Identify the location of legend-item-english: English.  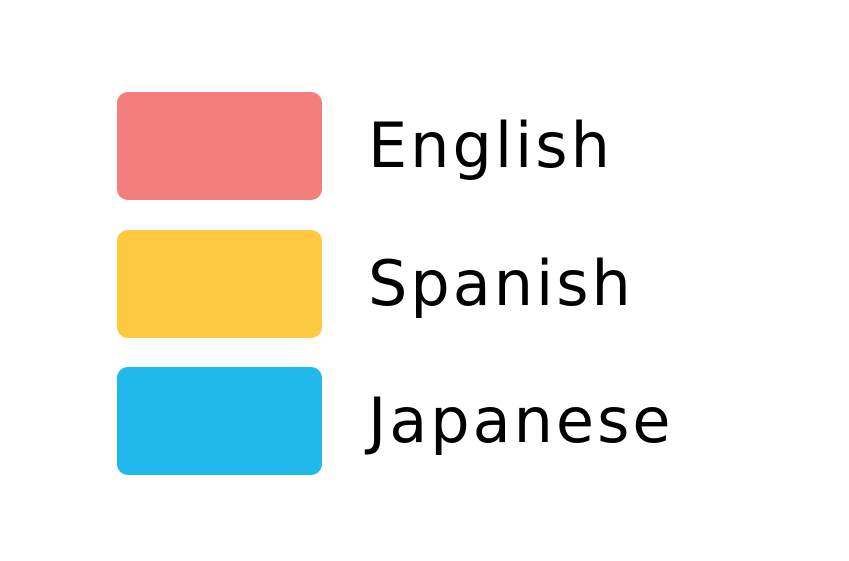
(365, 146).